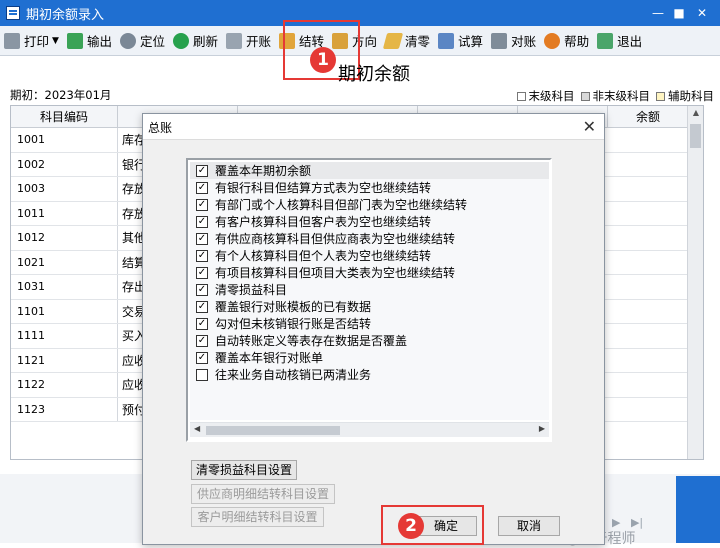  I want to click on cell-code: 1122, so click(64, 385).